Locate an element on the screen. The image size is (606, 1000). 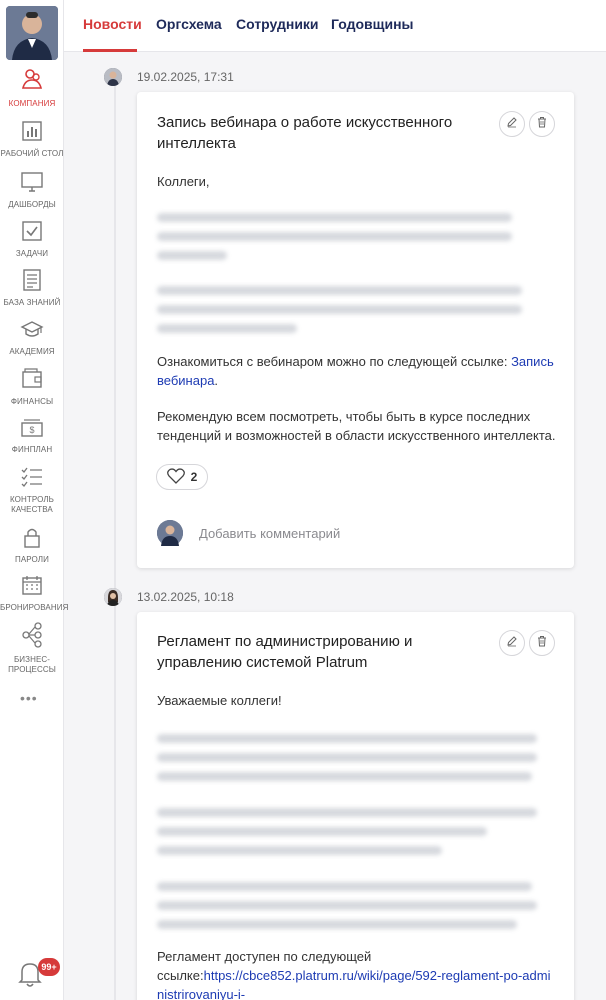
sidebar-item-academy: АКАДЕМИЯ is located at coordinates (32, 338).